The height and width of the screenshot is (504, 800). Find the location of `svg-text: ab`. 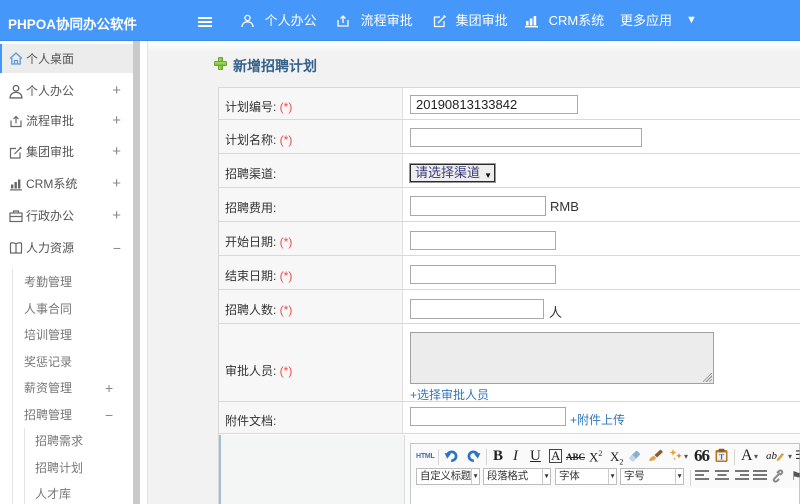

svg-text: ab is located at coordinates (772, 456).